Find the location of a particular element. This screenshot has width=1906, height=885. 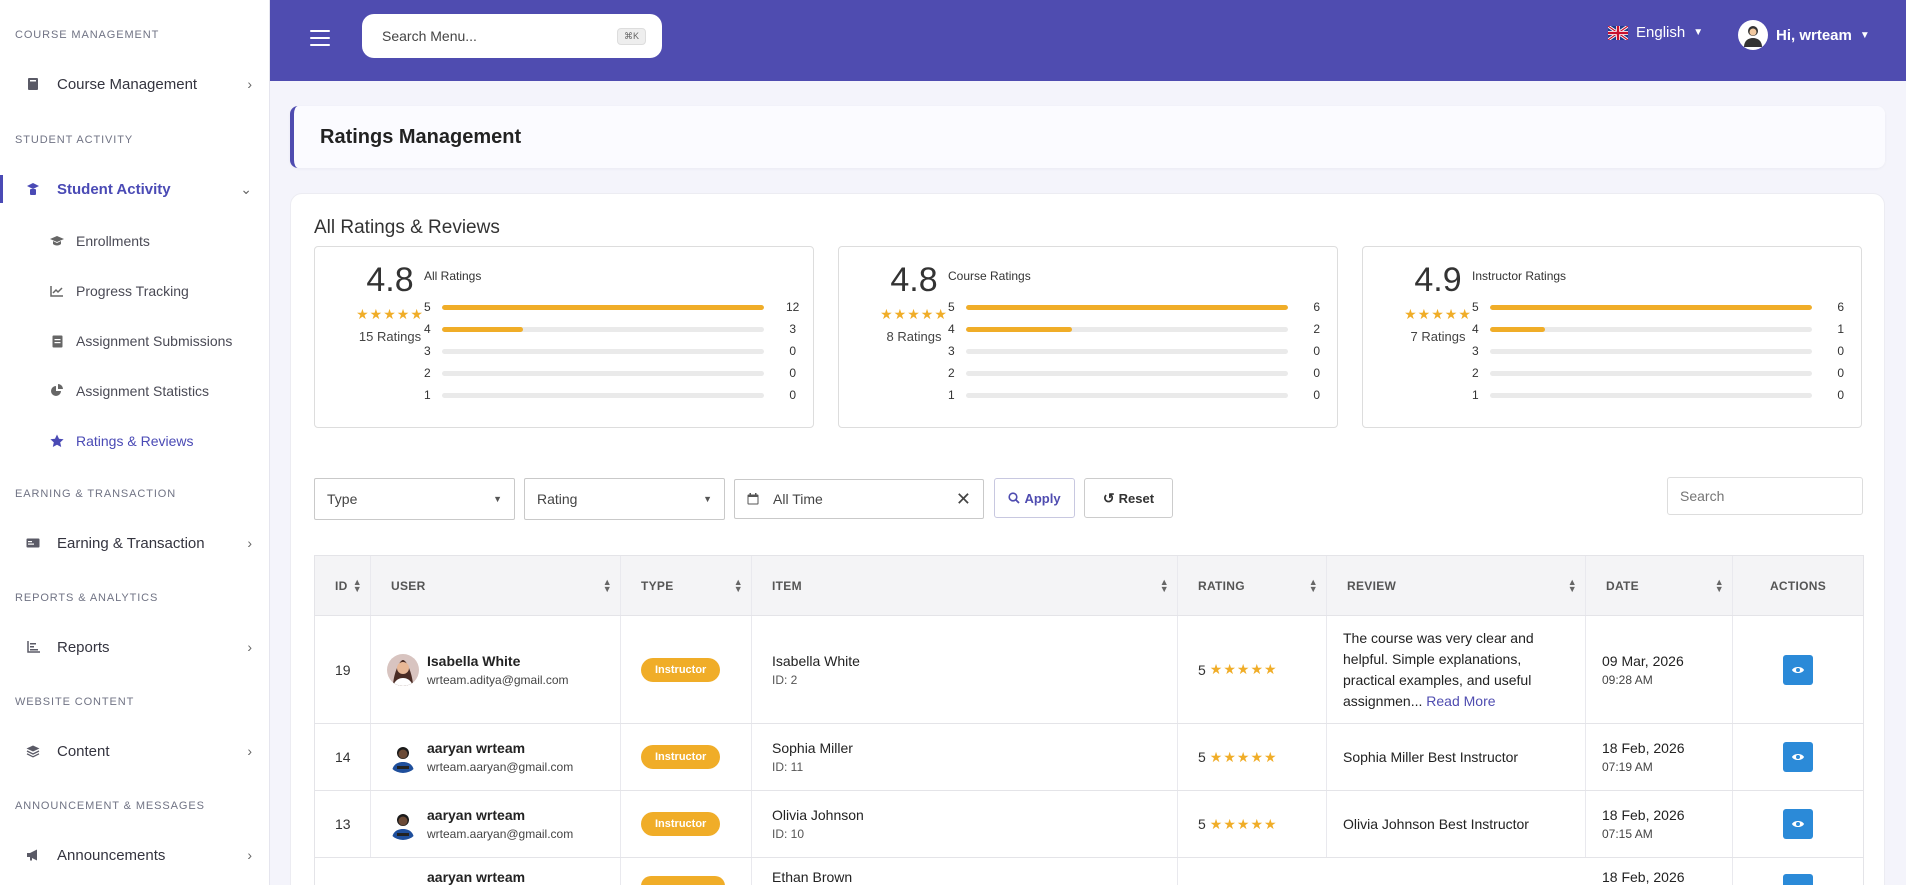

average-rating: 4.8 is located at coordinates (914, 280).